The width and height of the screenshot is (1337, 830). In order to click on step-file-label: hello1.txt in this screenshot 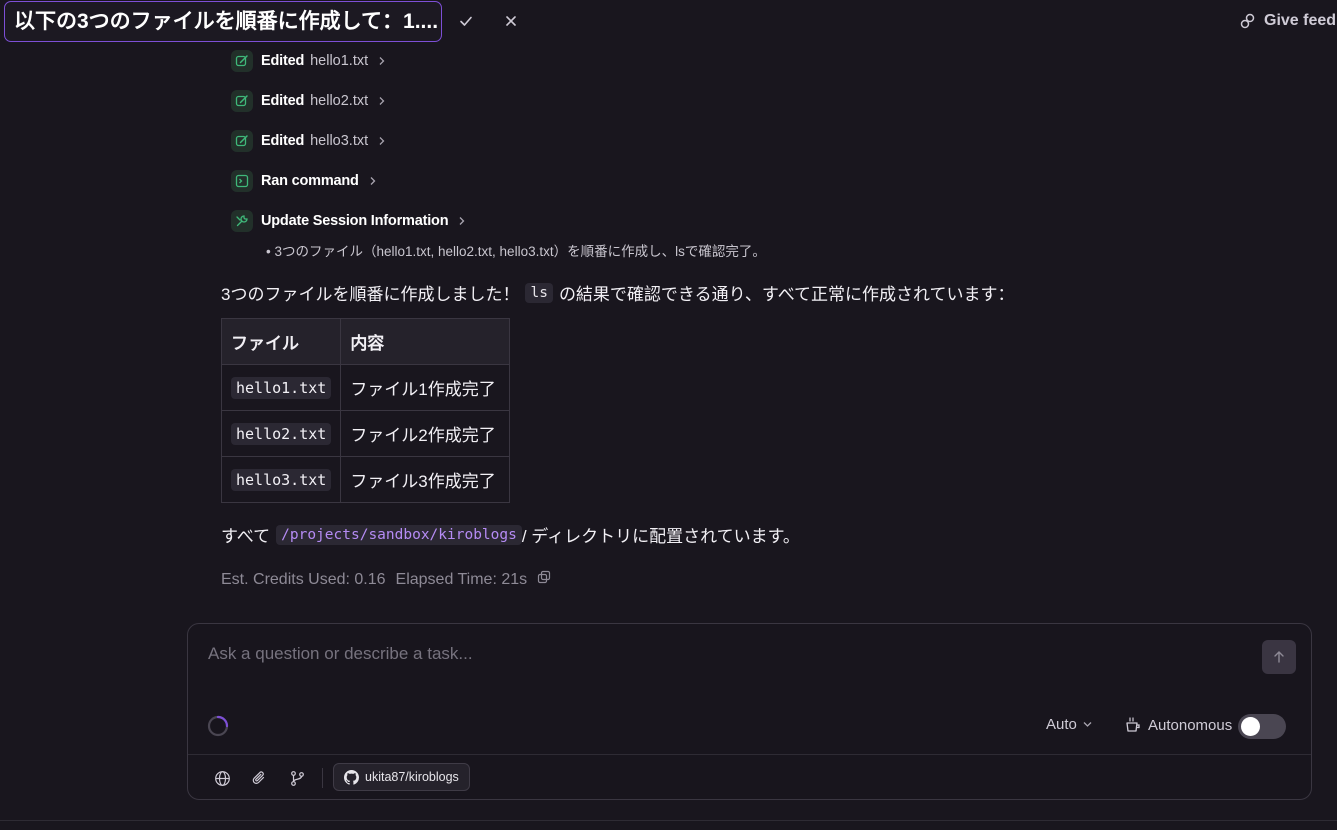, I will do `click(339, 61)`.